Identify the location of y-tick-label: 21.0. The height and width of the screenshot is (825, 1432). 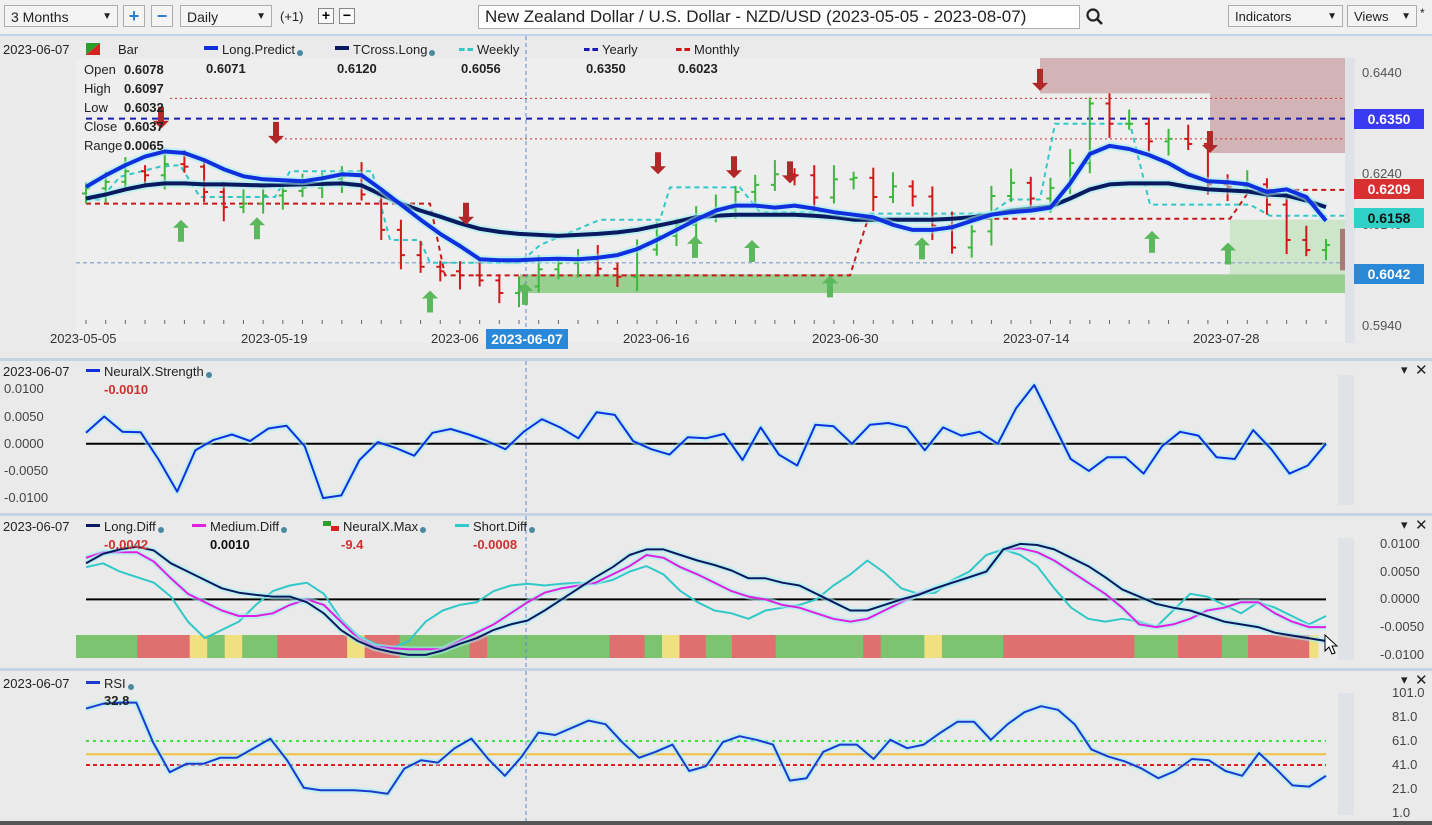
(1405, 788).